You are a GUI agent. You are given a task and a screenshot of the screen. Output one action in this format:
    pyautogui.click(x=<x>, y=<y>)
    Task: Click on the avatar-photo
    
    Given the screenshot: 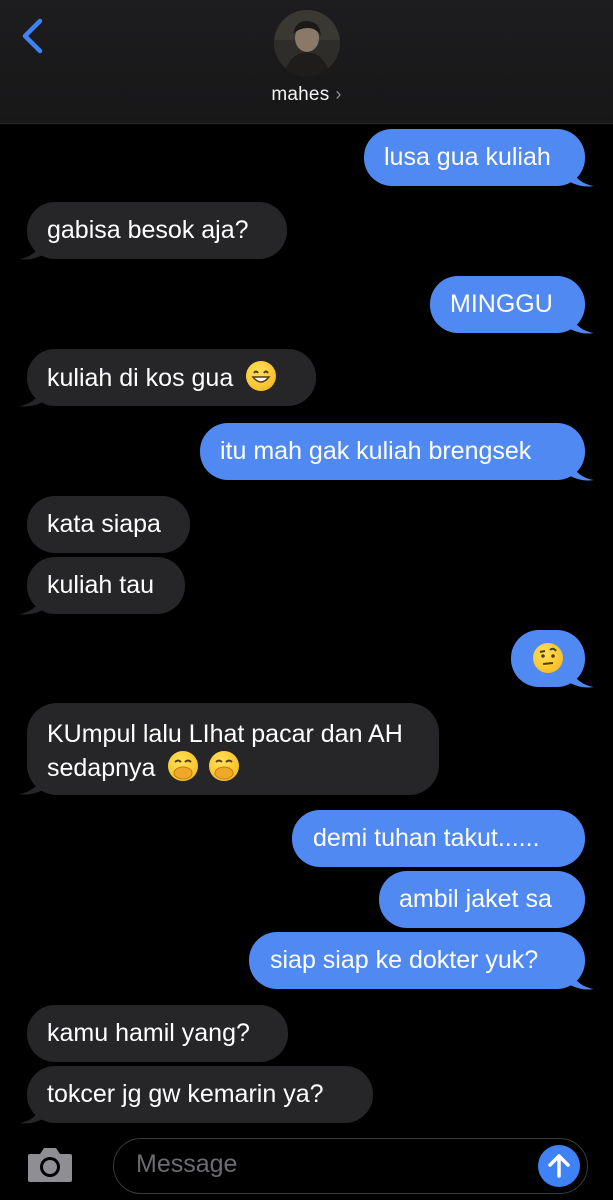 What is the action you would take?
    pyautogui.click(x=307, y=43)
    